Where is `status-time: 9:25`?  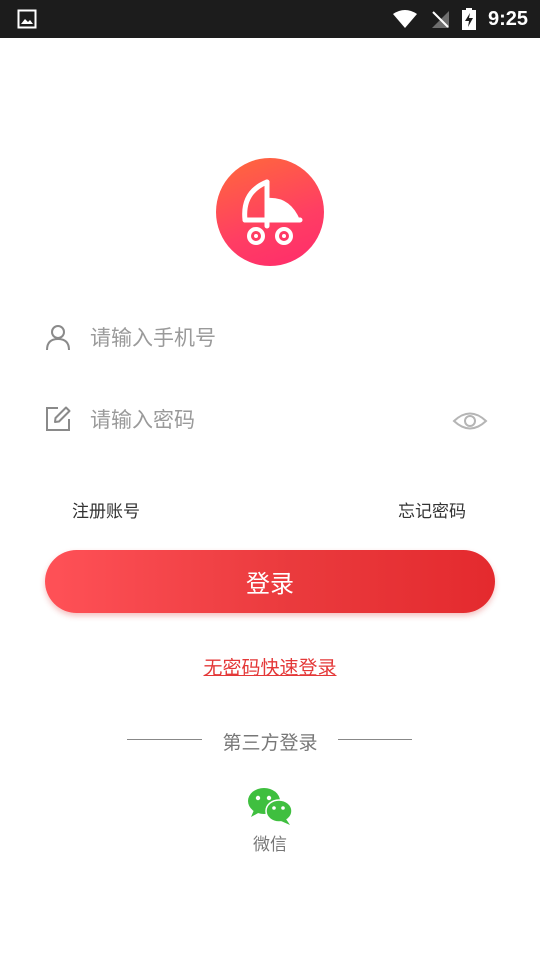
status-time: 9:25 is located at coordinates (507, 18).